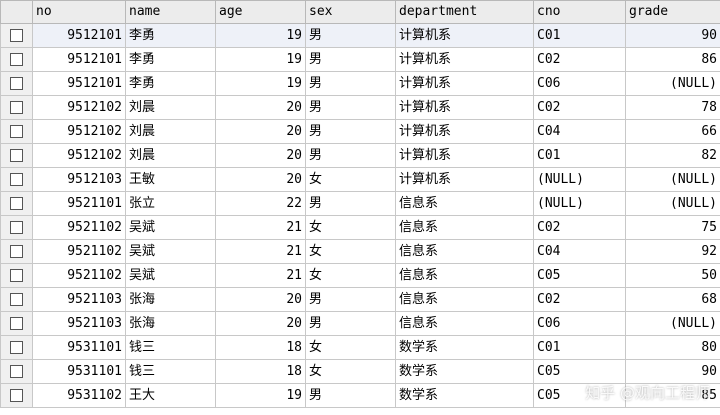 The width and height of the screenshot is (720, 415). What do you see at coordinates (170, 179) in the screenshot?
I see `cell-name: 王敏` at bounding box center [170, 179].